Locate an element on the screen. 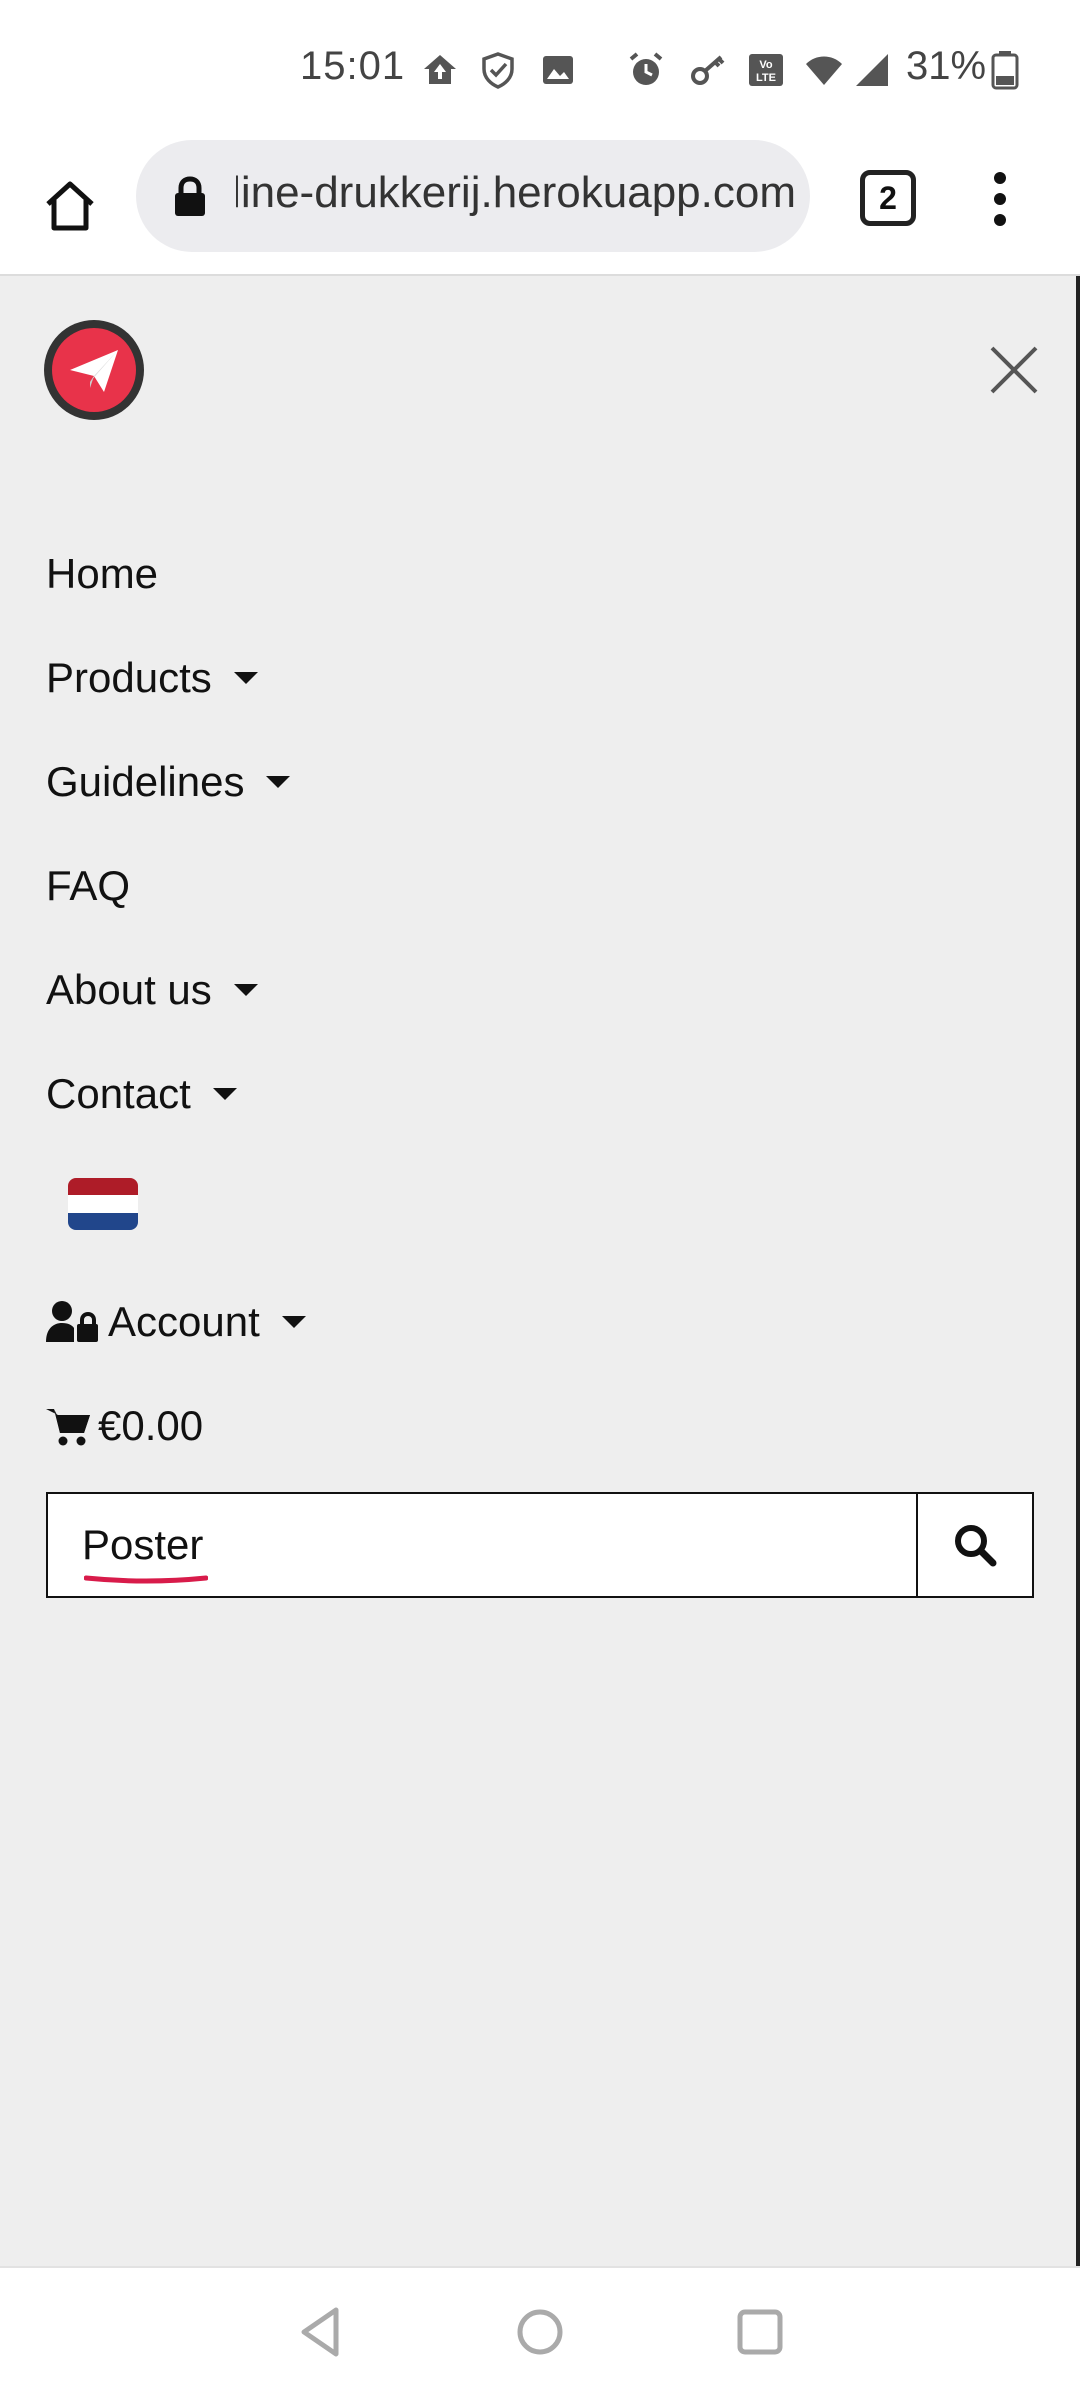 The width and height of the screenshot is (1080, 2400). search-button is located at coordinates (974, 1545).